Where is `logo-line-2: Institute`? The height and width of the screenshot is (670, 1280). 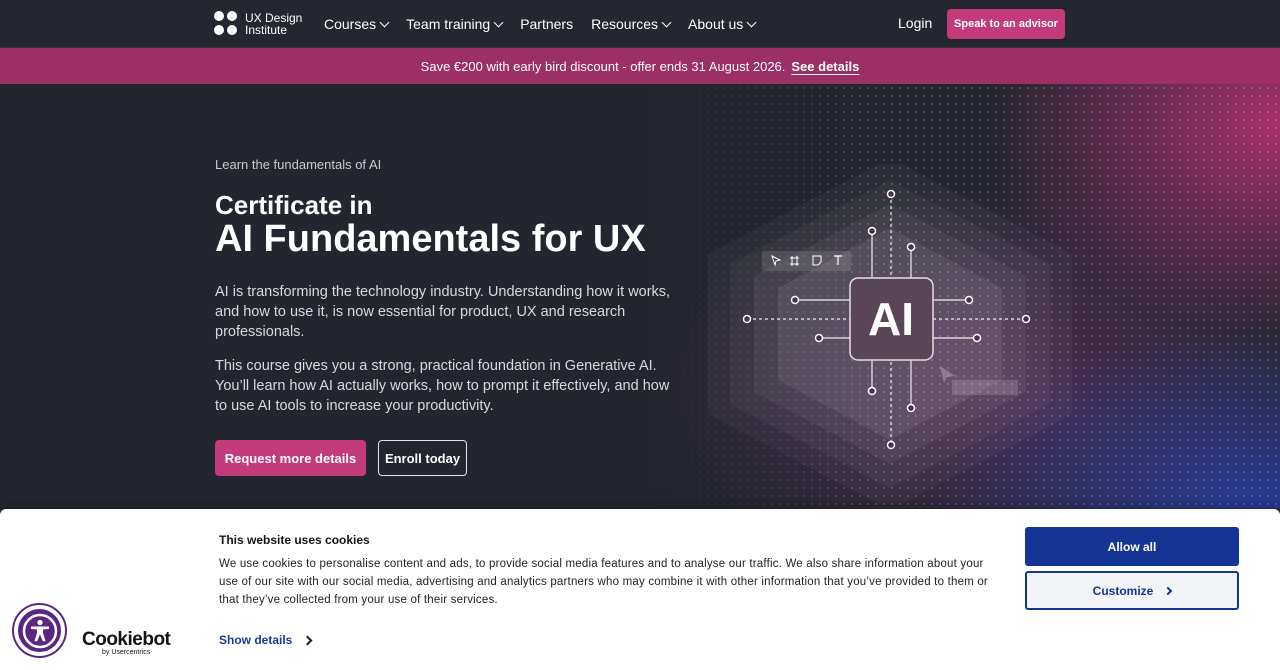
logo-line-2: Institute is located at coordinates (266, 30).